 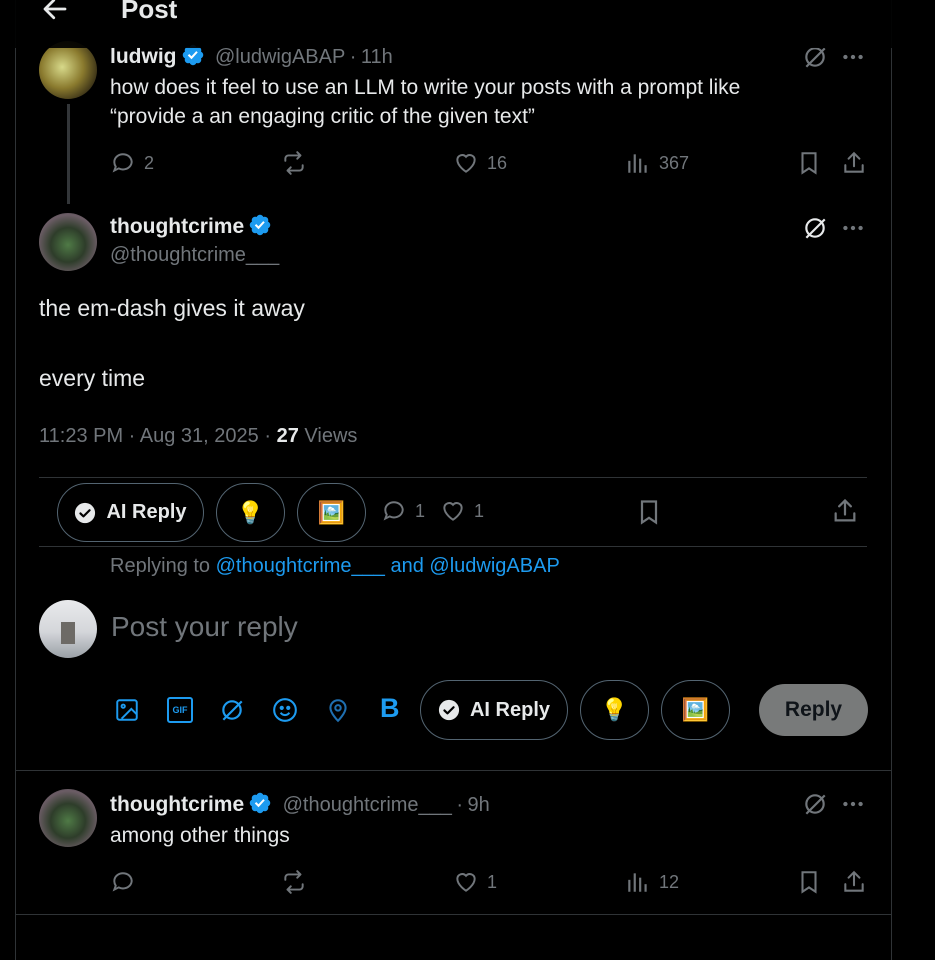 I want to click on bulb-swap-icon: 💡, so click(x=250, y=512).